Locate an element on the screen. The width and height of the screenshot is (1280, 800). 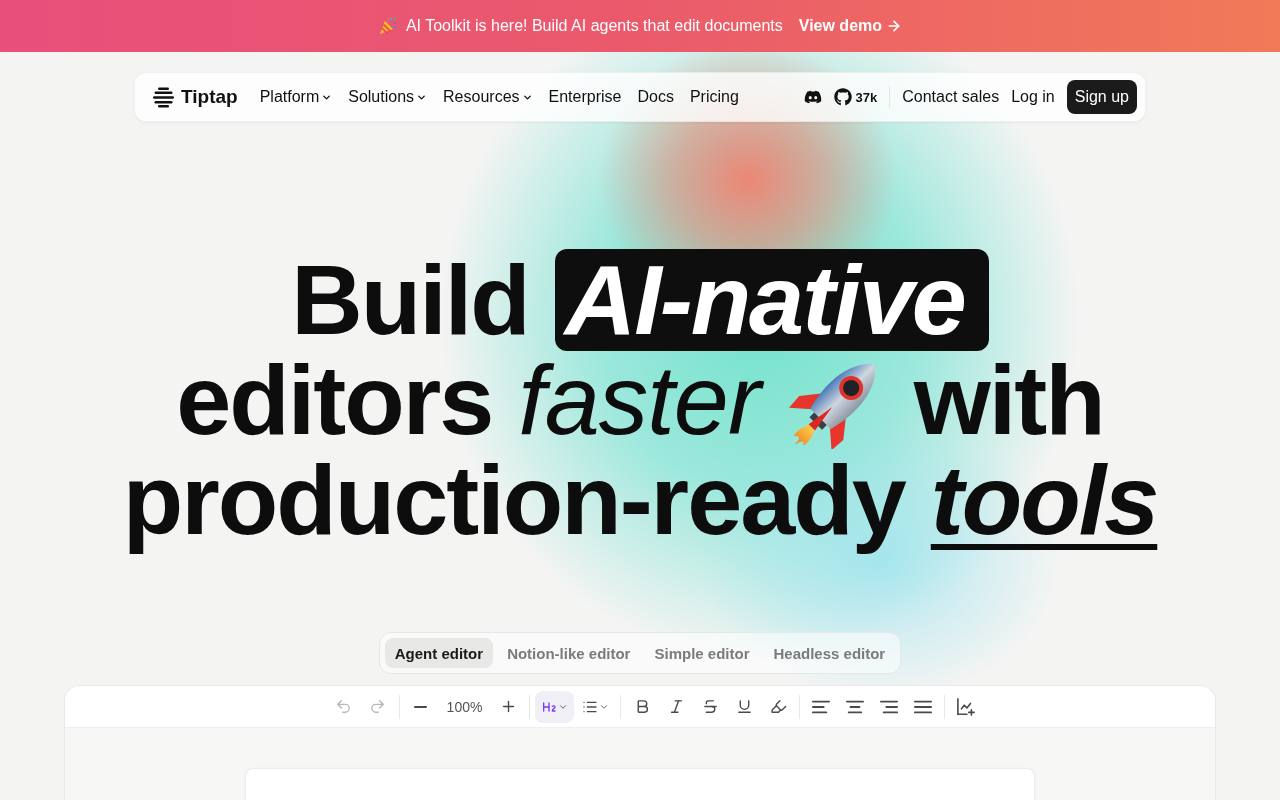
redo-icon is located at coordinates (378, 706).